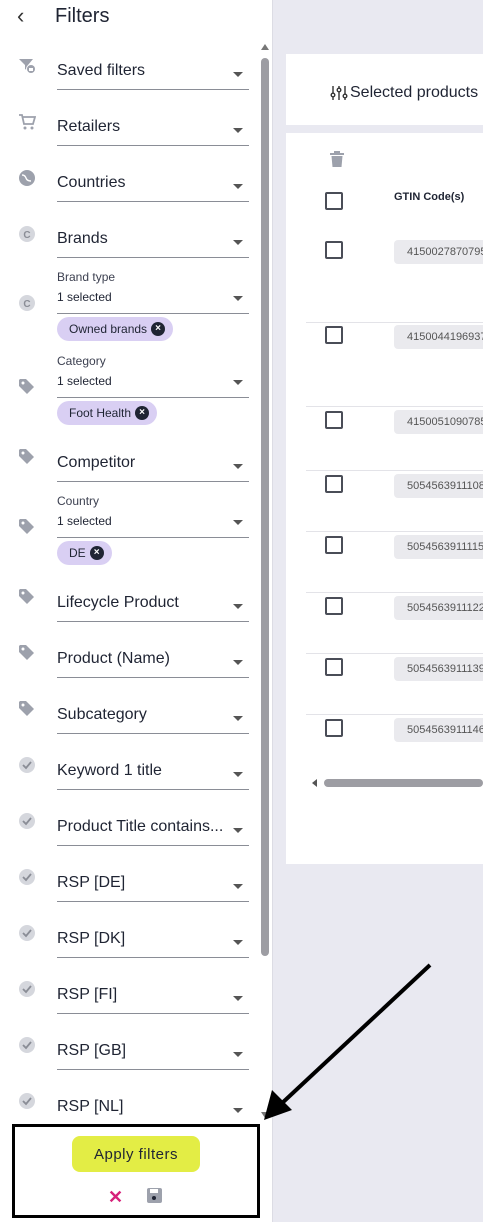  What do you see at coordinates (102, 714) in the screenshot?
I see `filter-label: Subcategory` at bounding box center [102, 714].